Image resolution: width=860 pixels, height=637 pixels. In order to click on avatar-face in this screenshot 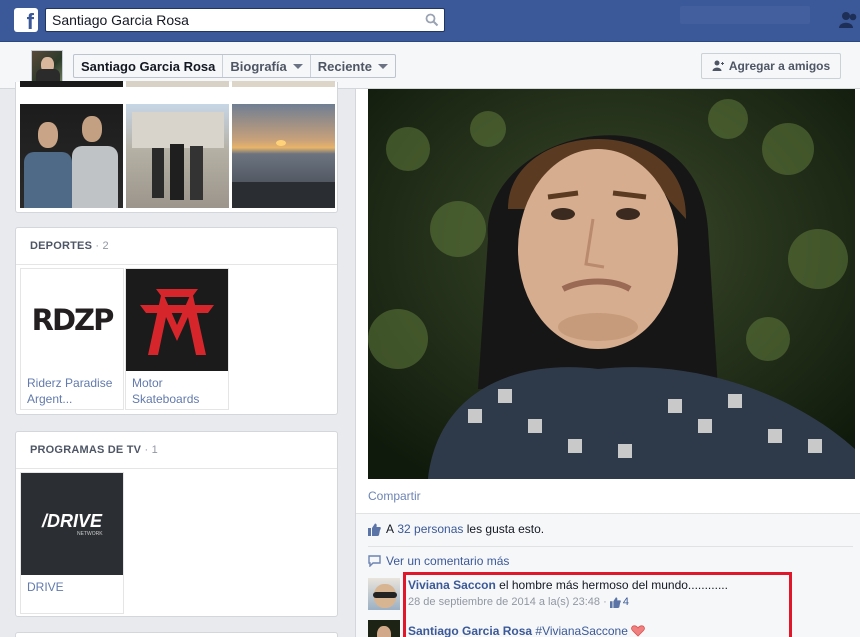, I will do `click(384, 631)`.